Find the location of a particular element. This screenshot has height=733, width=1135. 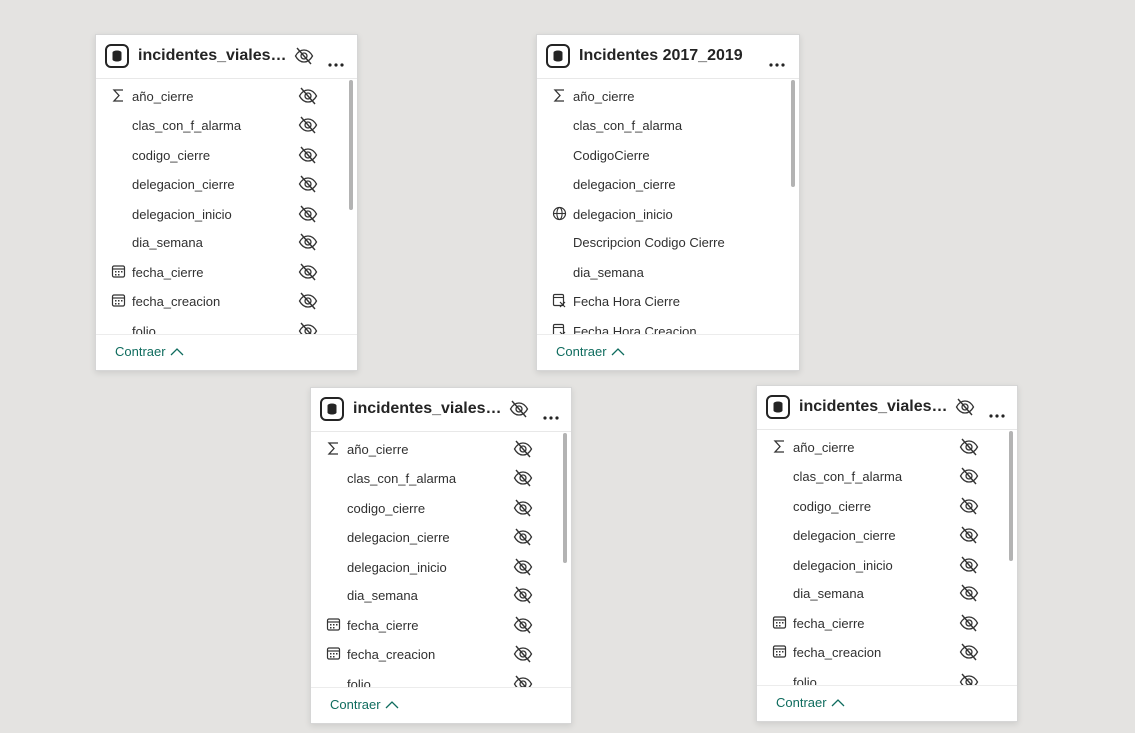

field-row: Fecha Hora Cierre is located at coordinates (668, 301).